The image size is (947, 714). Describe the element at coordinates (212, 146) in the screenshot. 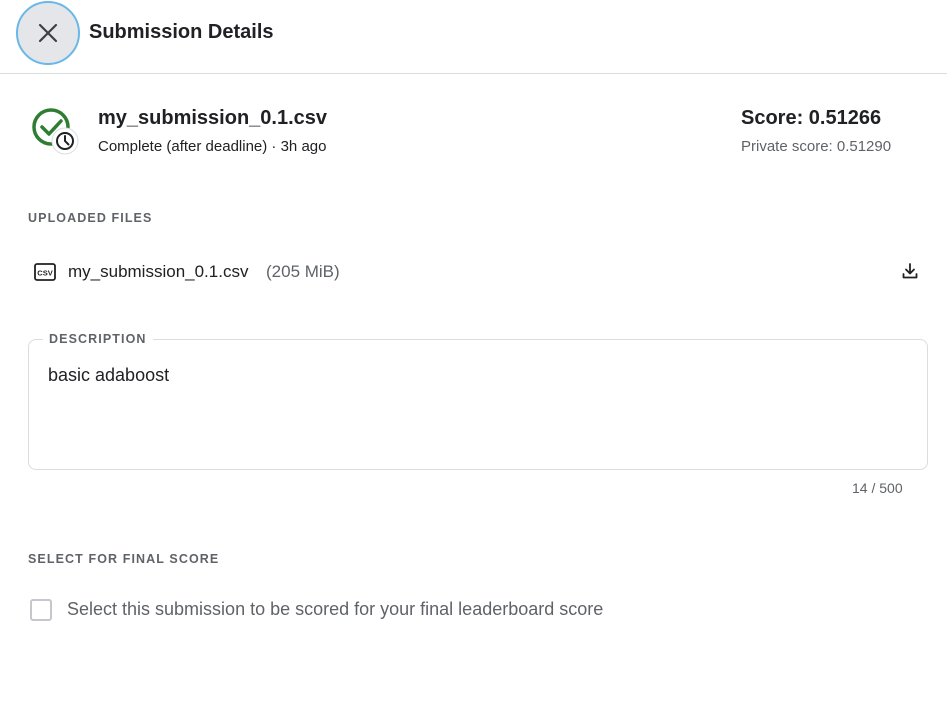

I see `submission-status: Complete (after deadline) · 3h ago` at that location.